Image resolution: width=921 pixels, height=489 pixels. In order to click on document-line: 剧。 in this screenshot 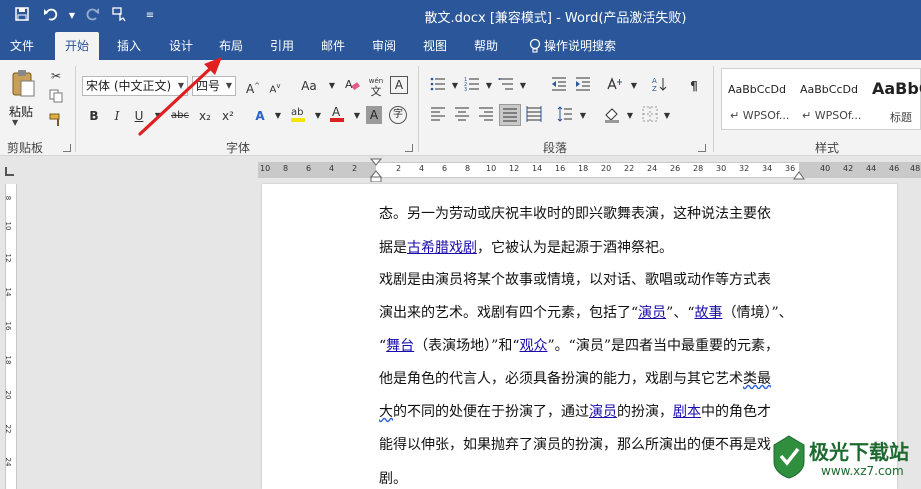, I will do `click(393, 478)`.